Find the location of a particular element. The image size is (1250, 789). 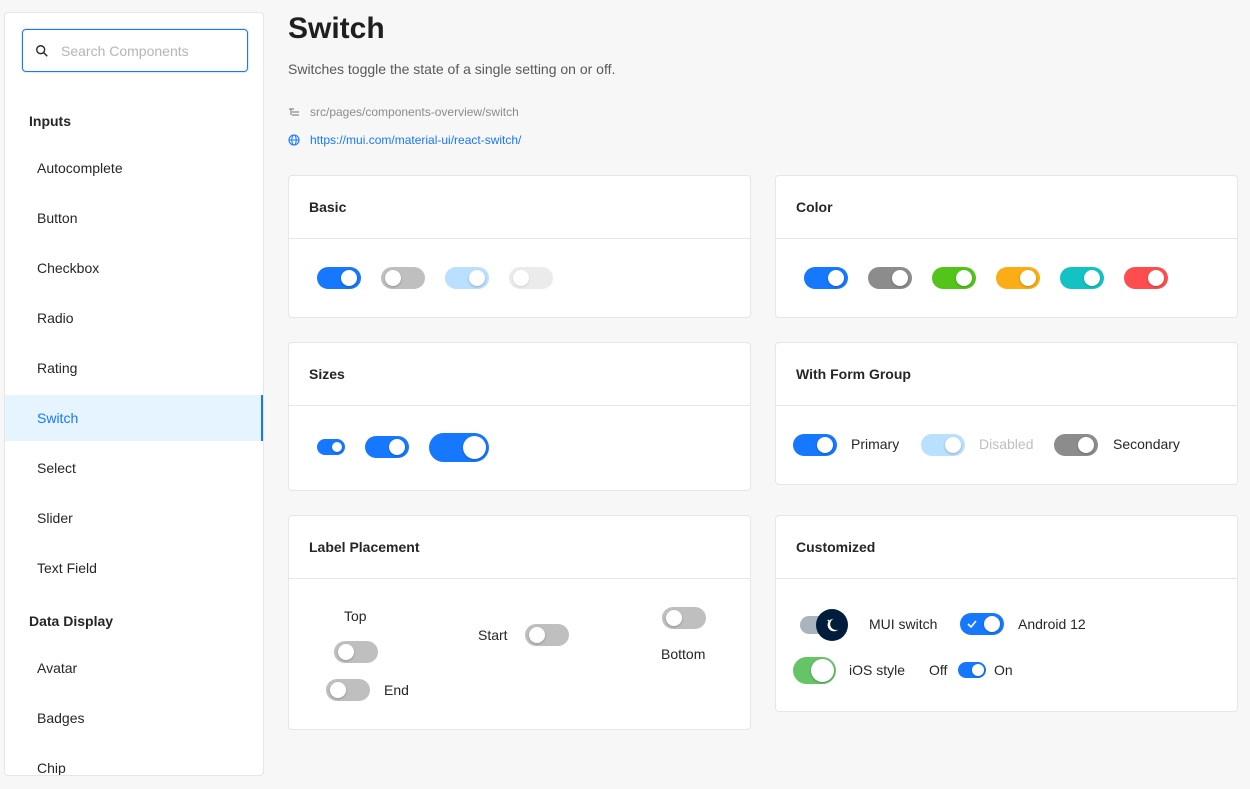

search-icon is located at coordinates (42, 50).